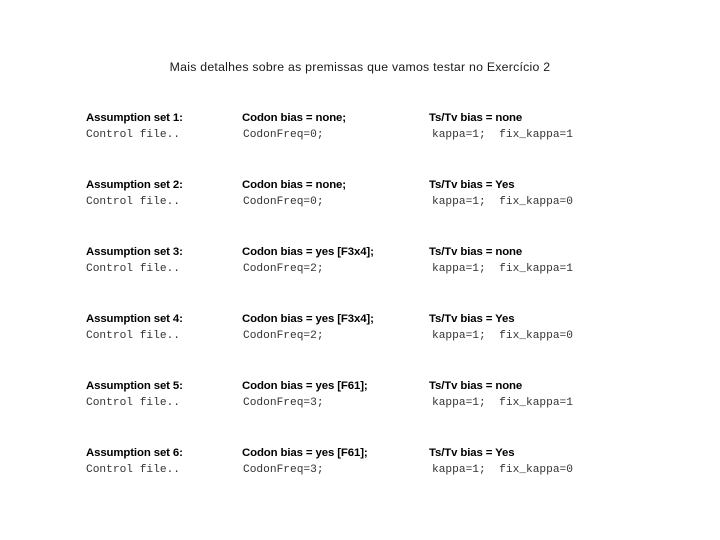 The width and height of the screenshot is (720, 540). What do you see at coordinates (134, 386) in the screenshot?
I see `assumption-set-label: Assumption set 5:` at bounding box center [134, 386].